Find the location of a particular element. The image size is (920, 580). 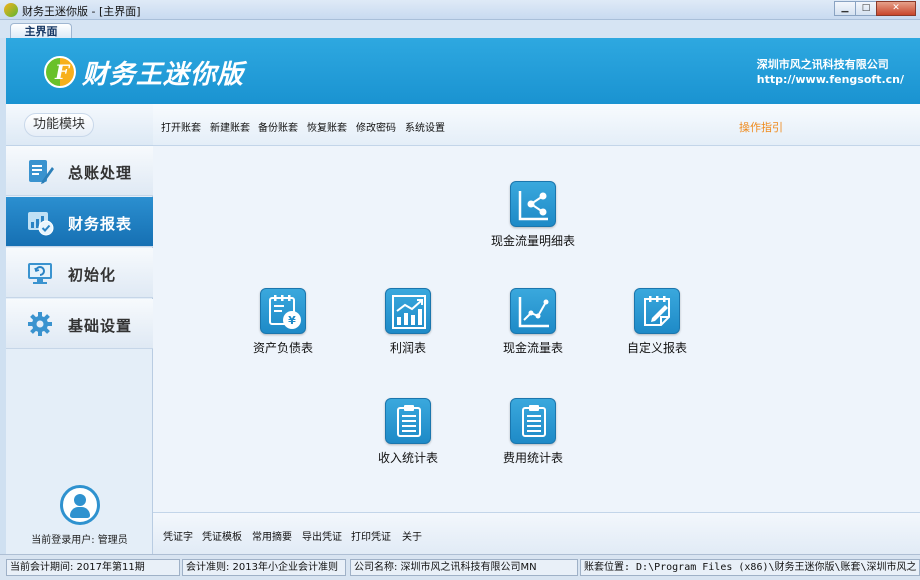

line-chart-icon is located at coordinates (533, 311).